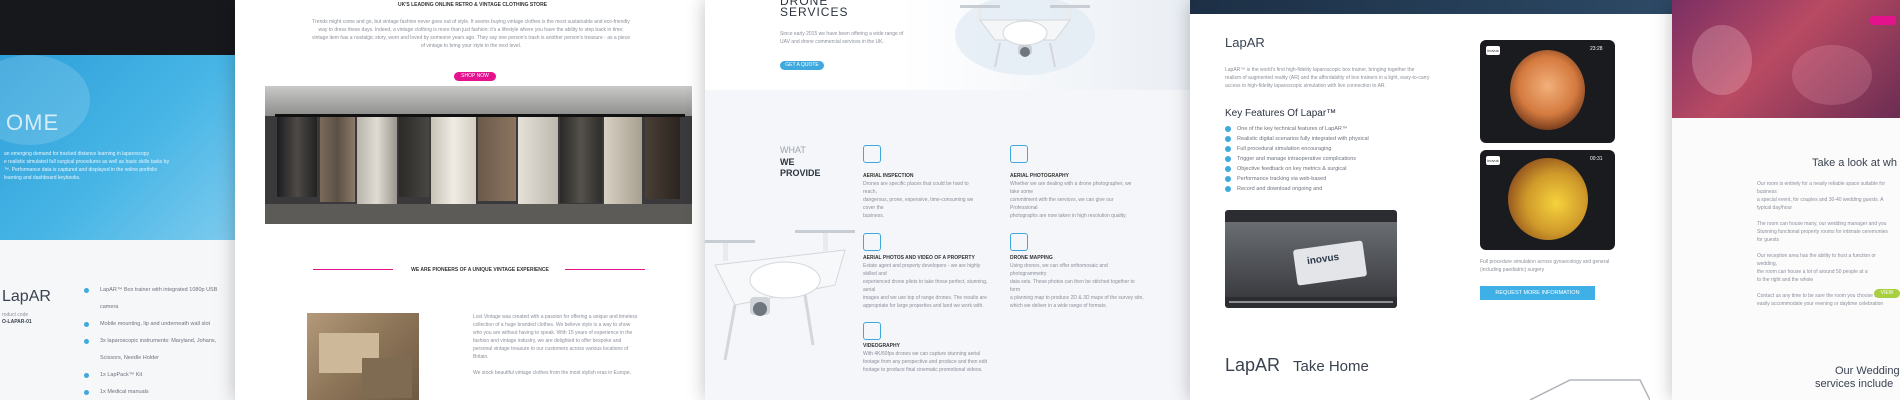  I want to click on service-title: VIDEOGRAPHY, so click(881, 346).